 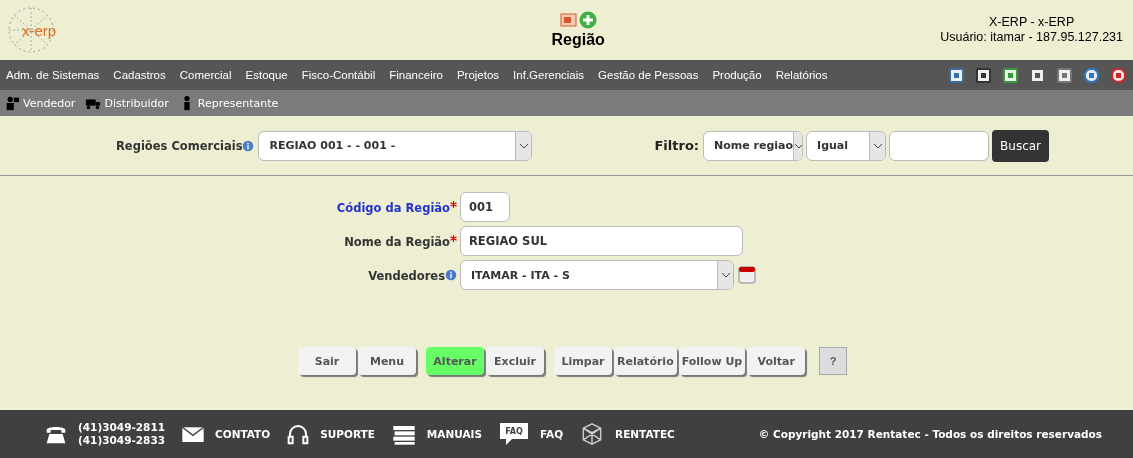 I want to click on slides-icon, so click(x=568, y=20).